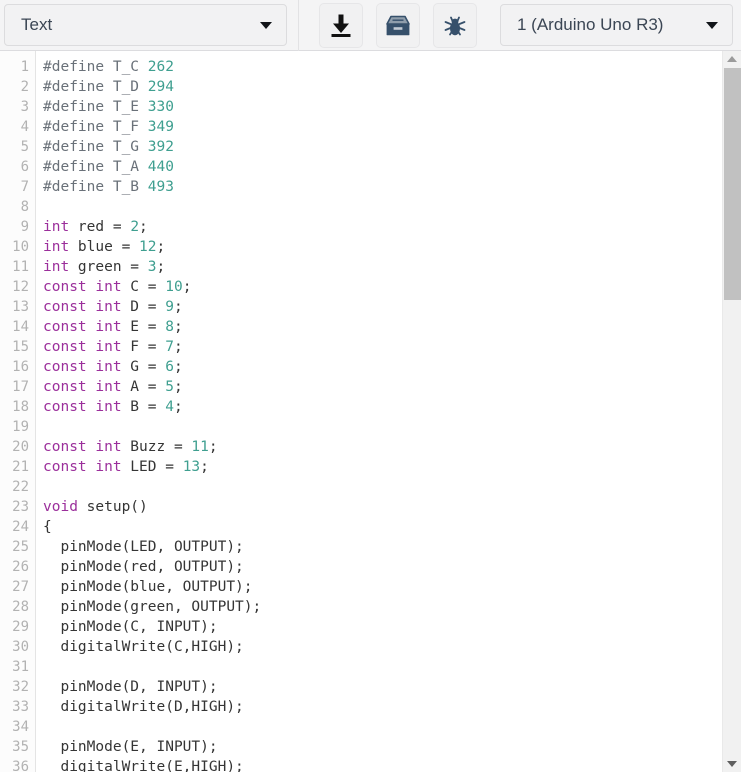 This screenshot has width=741, height=772. I want to click on code-line: digitalWrite(E,HIGH);, so click(379, 764).